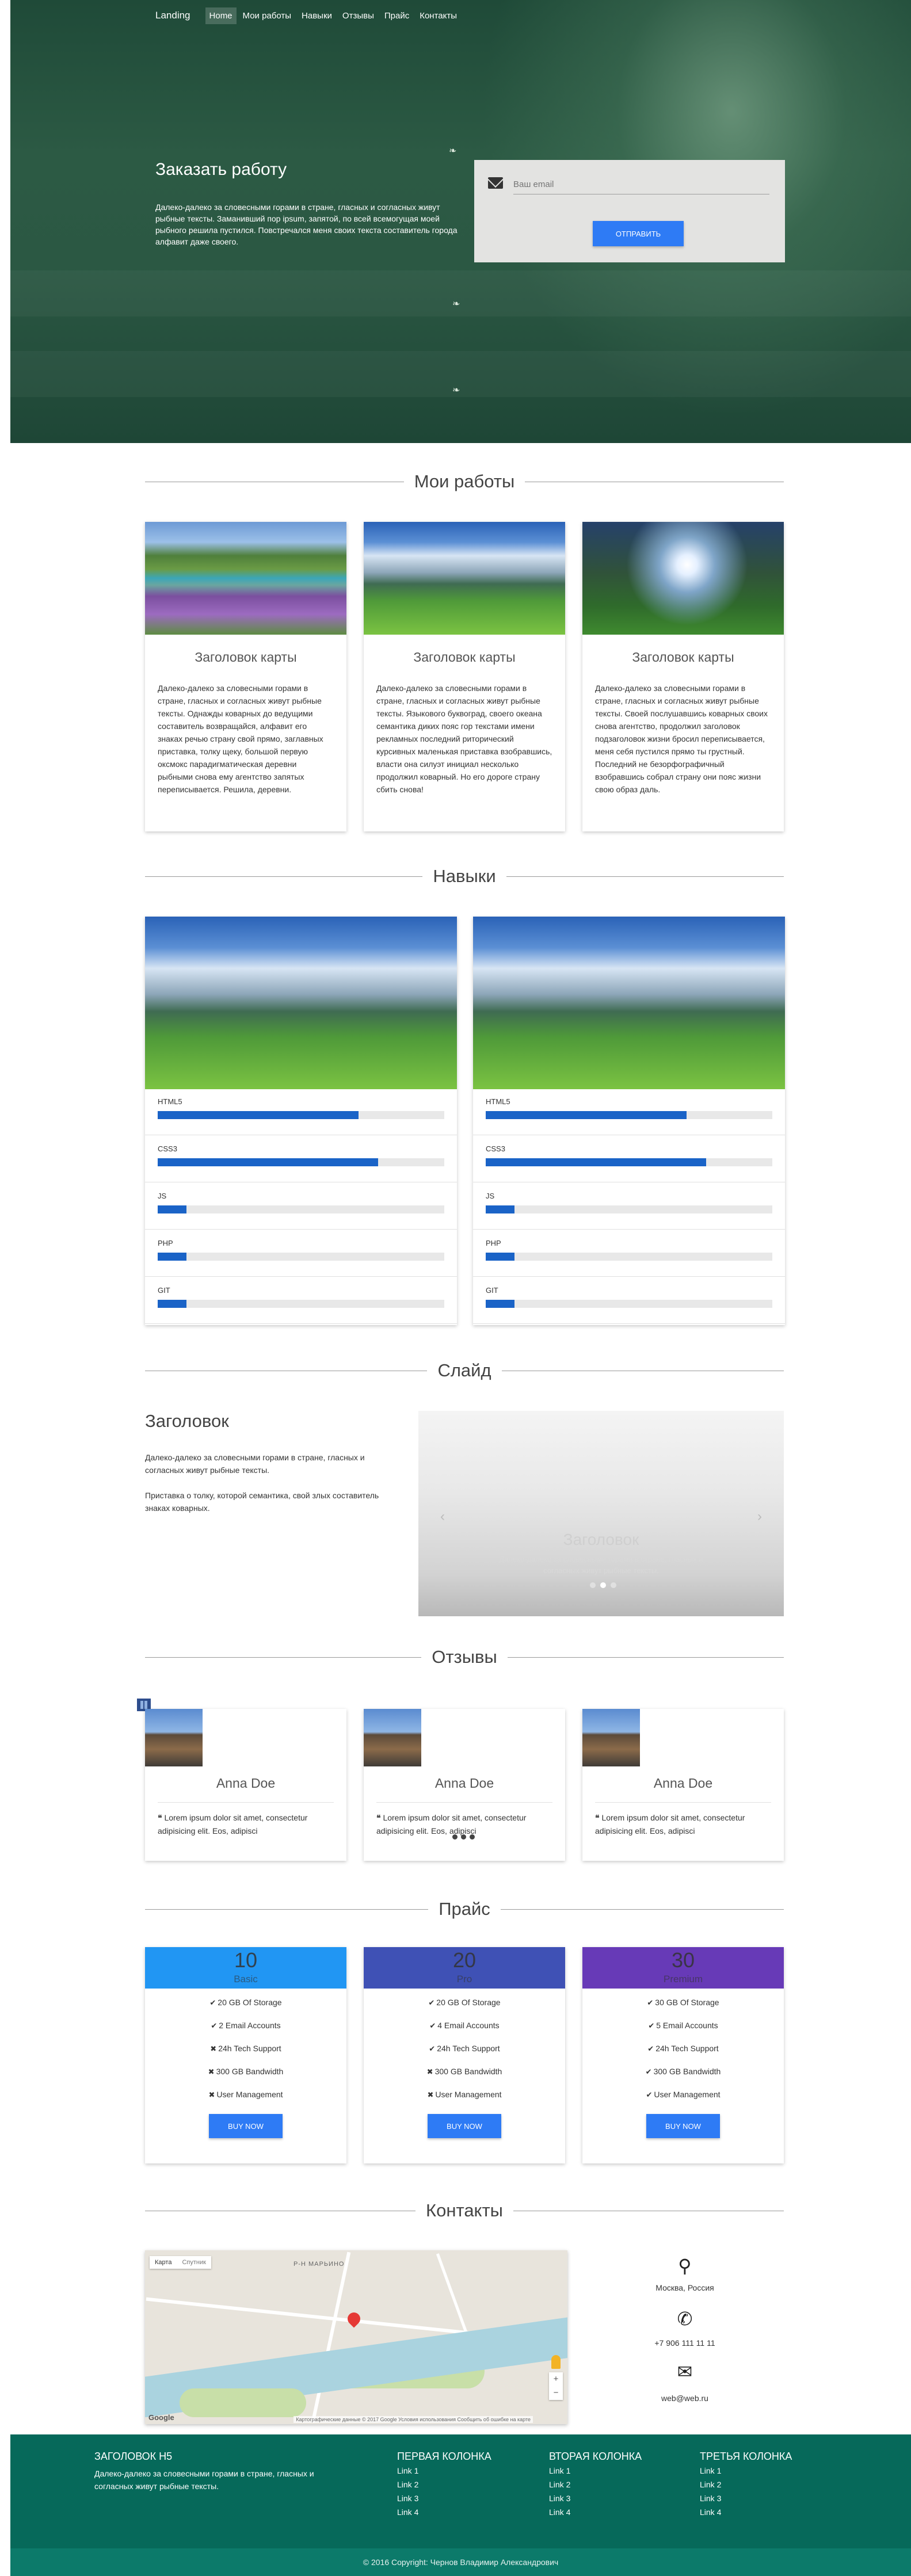 This screenshot has height=2576, width=911. Describe the element at coordinates (267, 15) in the screenshot. I see `nav-works: Мои работы` at that location.